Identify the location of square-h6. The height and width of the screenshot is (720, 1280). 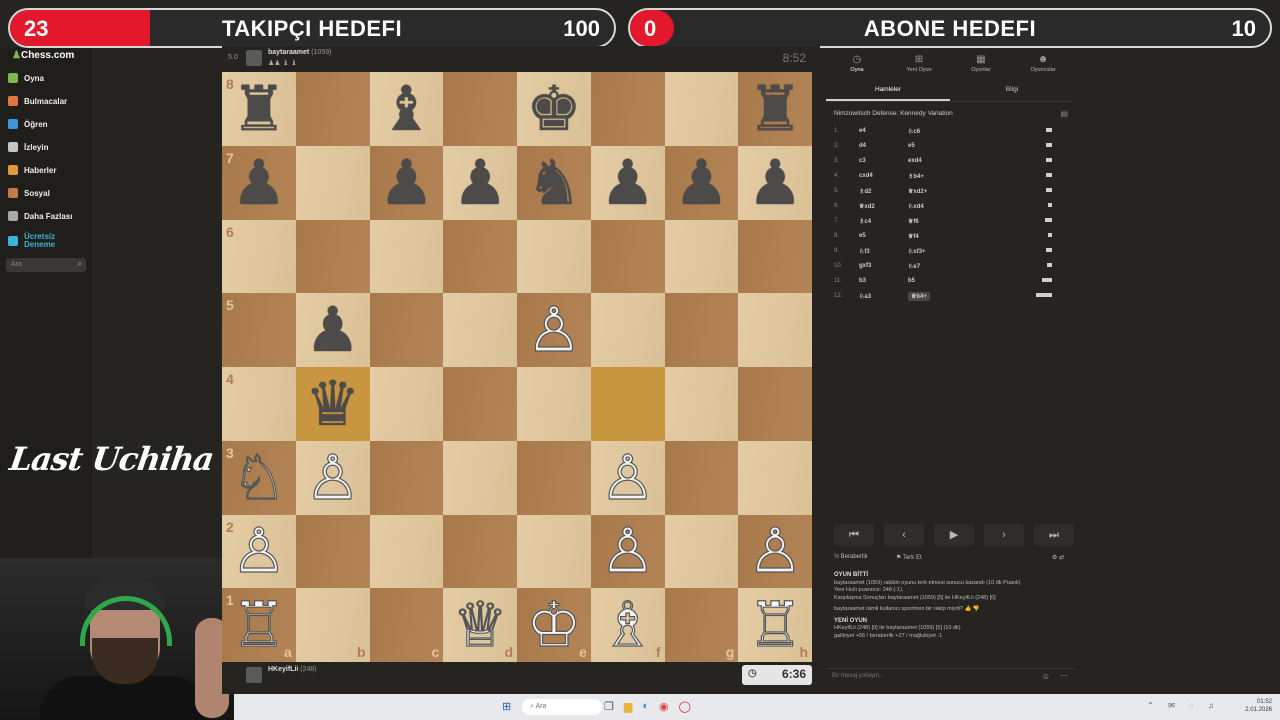
(775, 256).